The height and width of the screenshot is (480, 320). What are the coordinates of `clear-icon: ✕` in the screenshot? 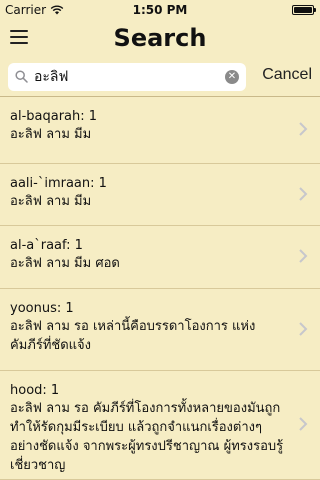 It's located at (232, 77).